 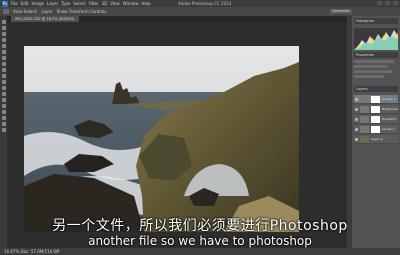 What do you see at coordinates (200, 226) in the screenshot?
I see `subtitle-chinese: 另一个文件，所以我们必须要进行Photoshop` at bounding box center [200, 226].